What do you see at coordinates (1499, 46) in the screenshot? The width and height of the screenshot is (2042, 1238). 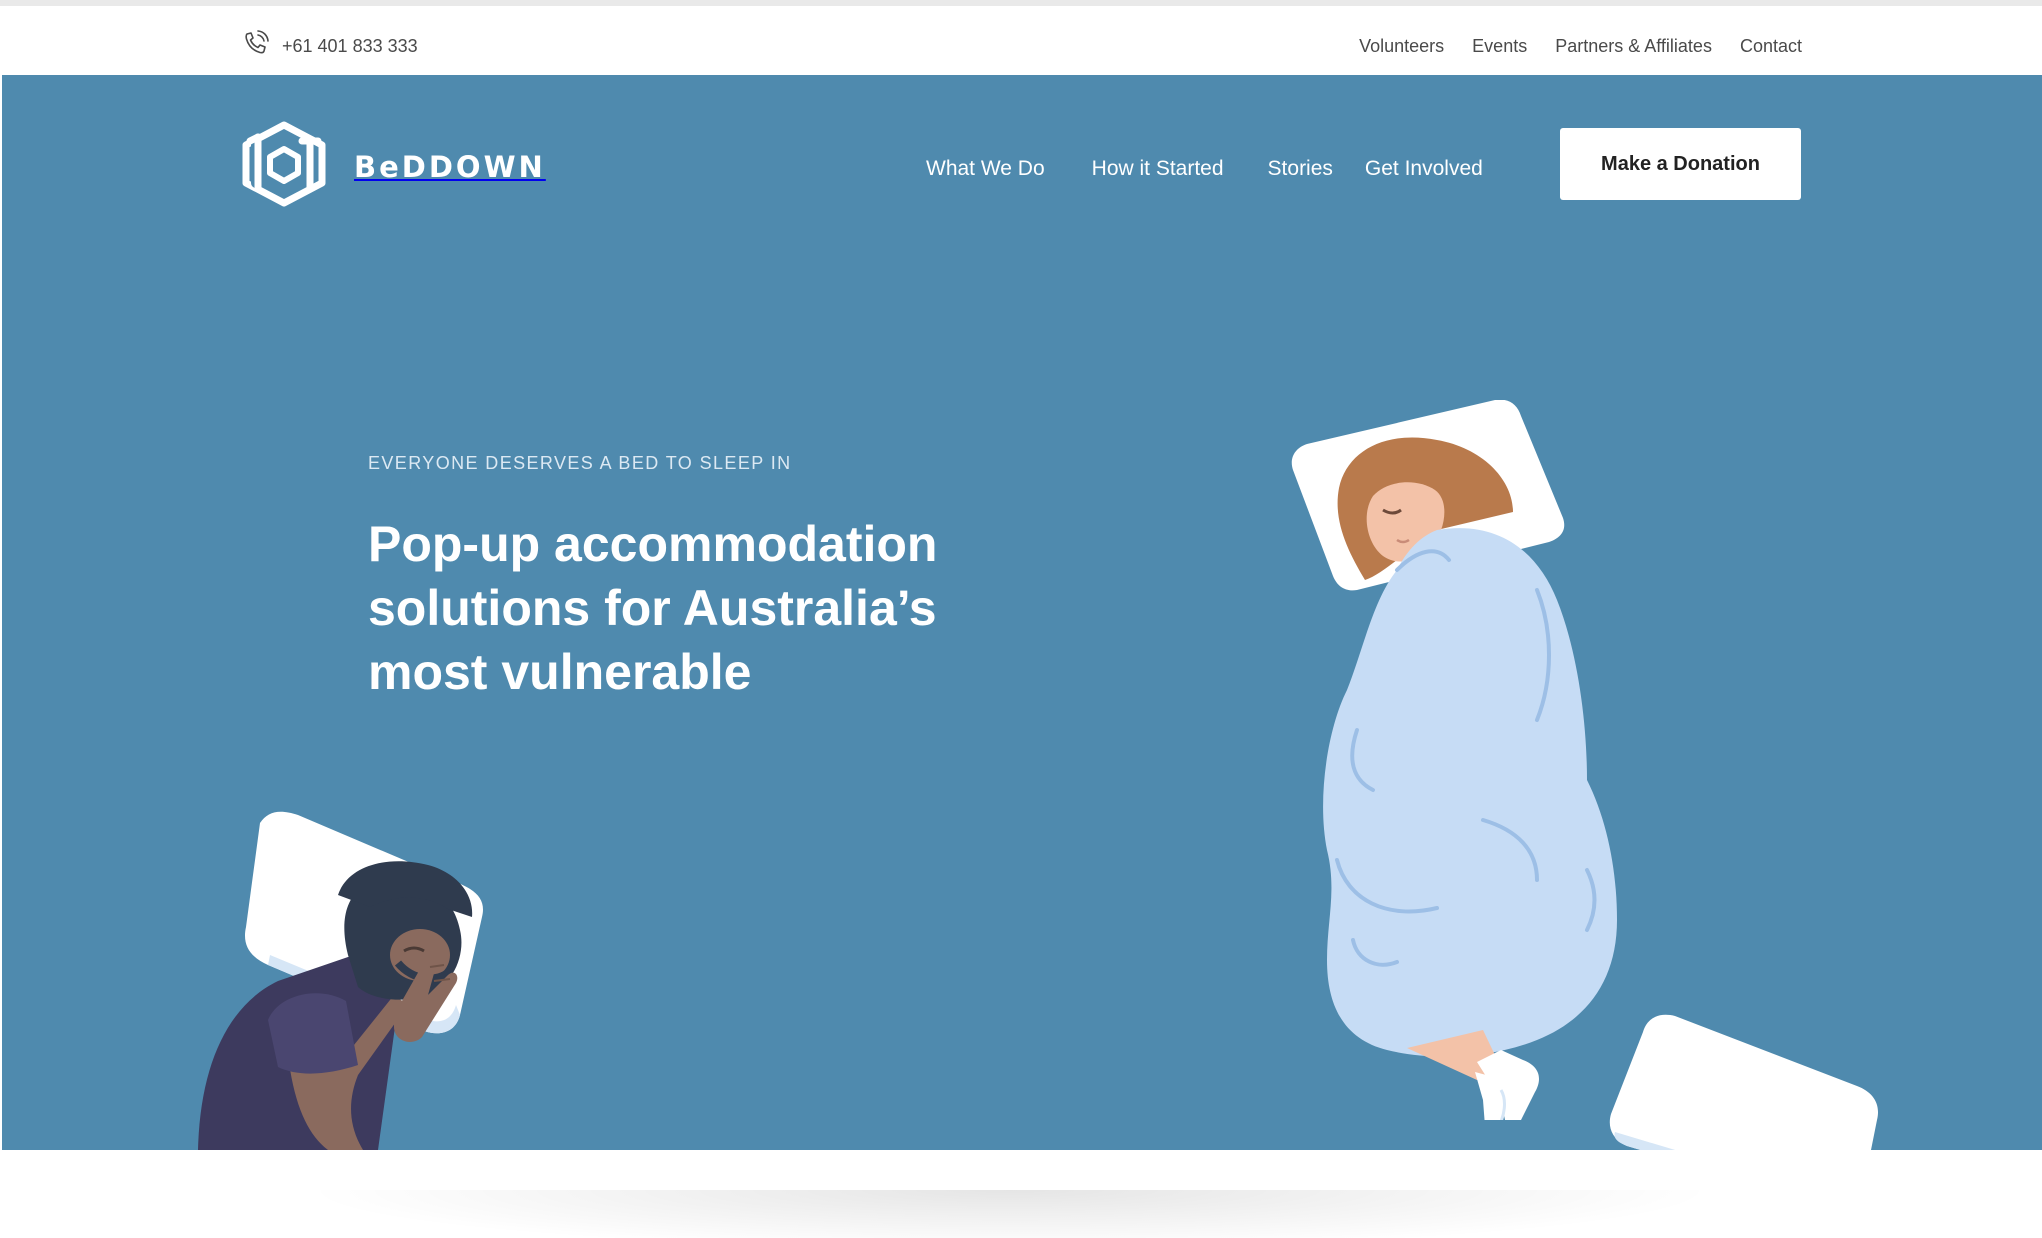 I see `util-link-events: Events` at bounding box center [1499, 46].